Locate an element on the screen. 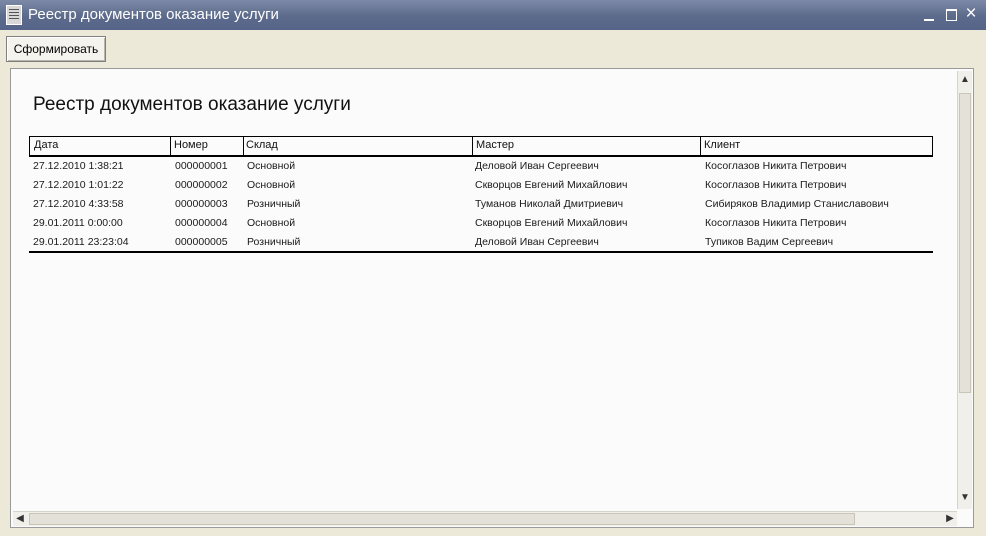 This screenshot has height=536, width=986. horizontal-scroll-thumb is located at coordinates (442, 519).